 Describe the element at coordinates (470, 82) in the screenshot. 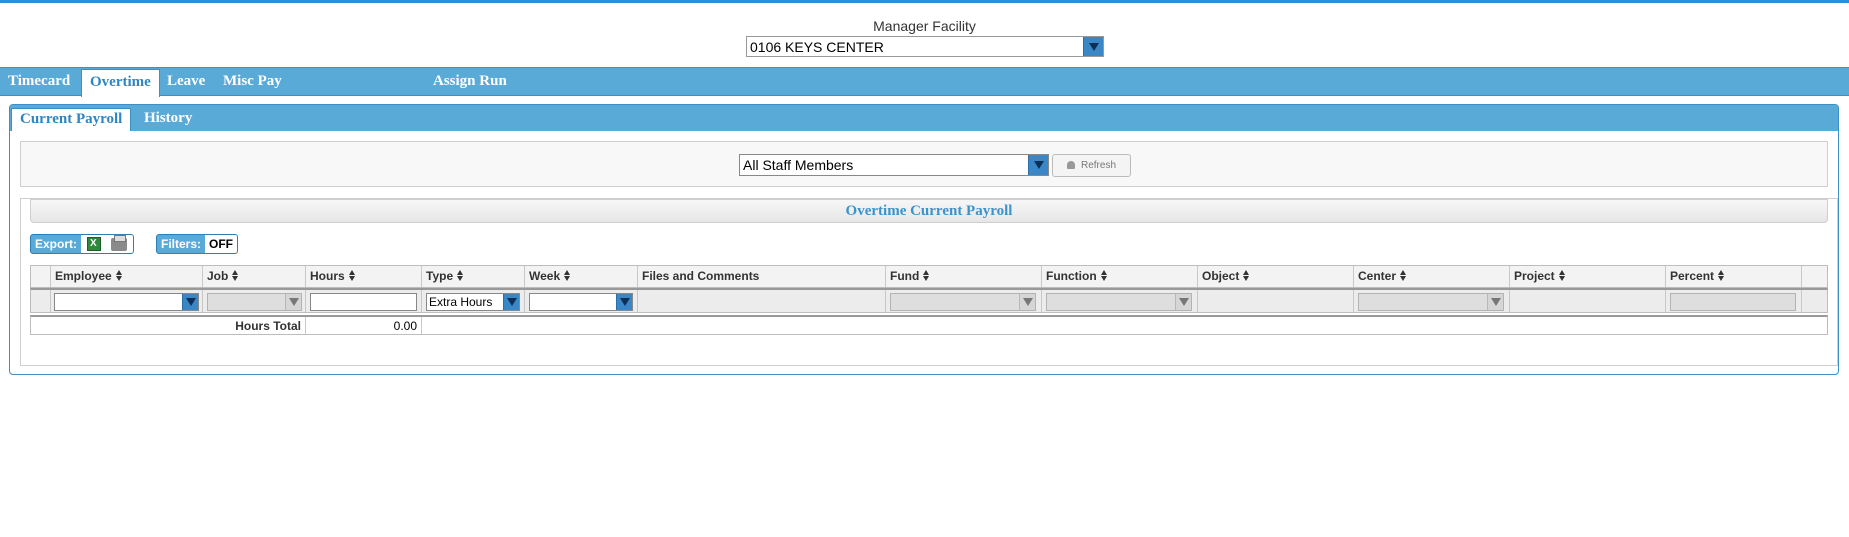

I see `tab-assign-run: Assign Run` at that location.